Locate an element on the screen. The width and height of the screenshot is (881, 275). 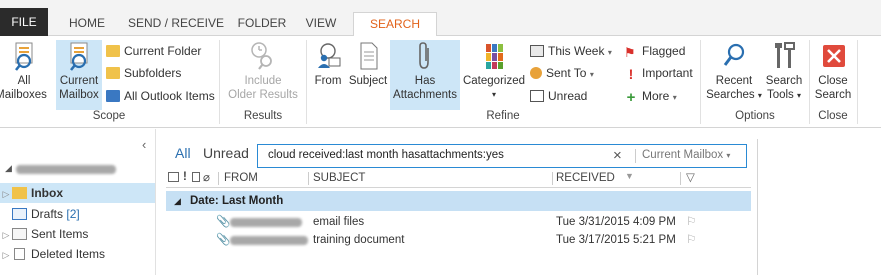
filter-unread: Unread is located at coordinates (226, 153).